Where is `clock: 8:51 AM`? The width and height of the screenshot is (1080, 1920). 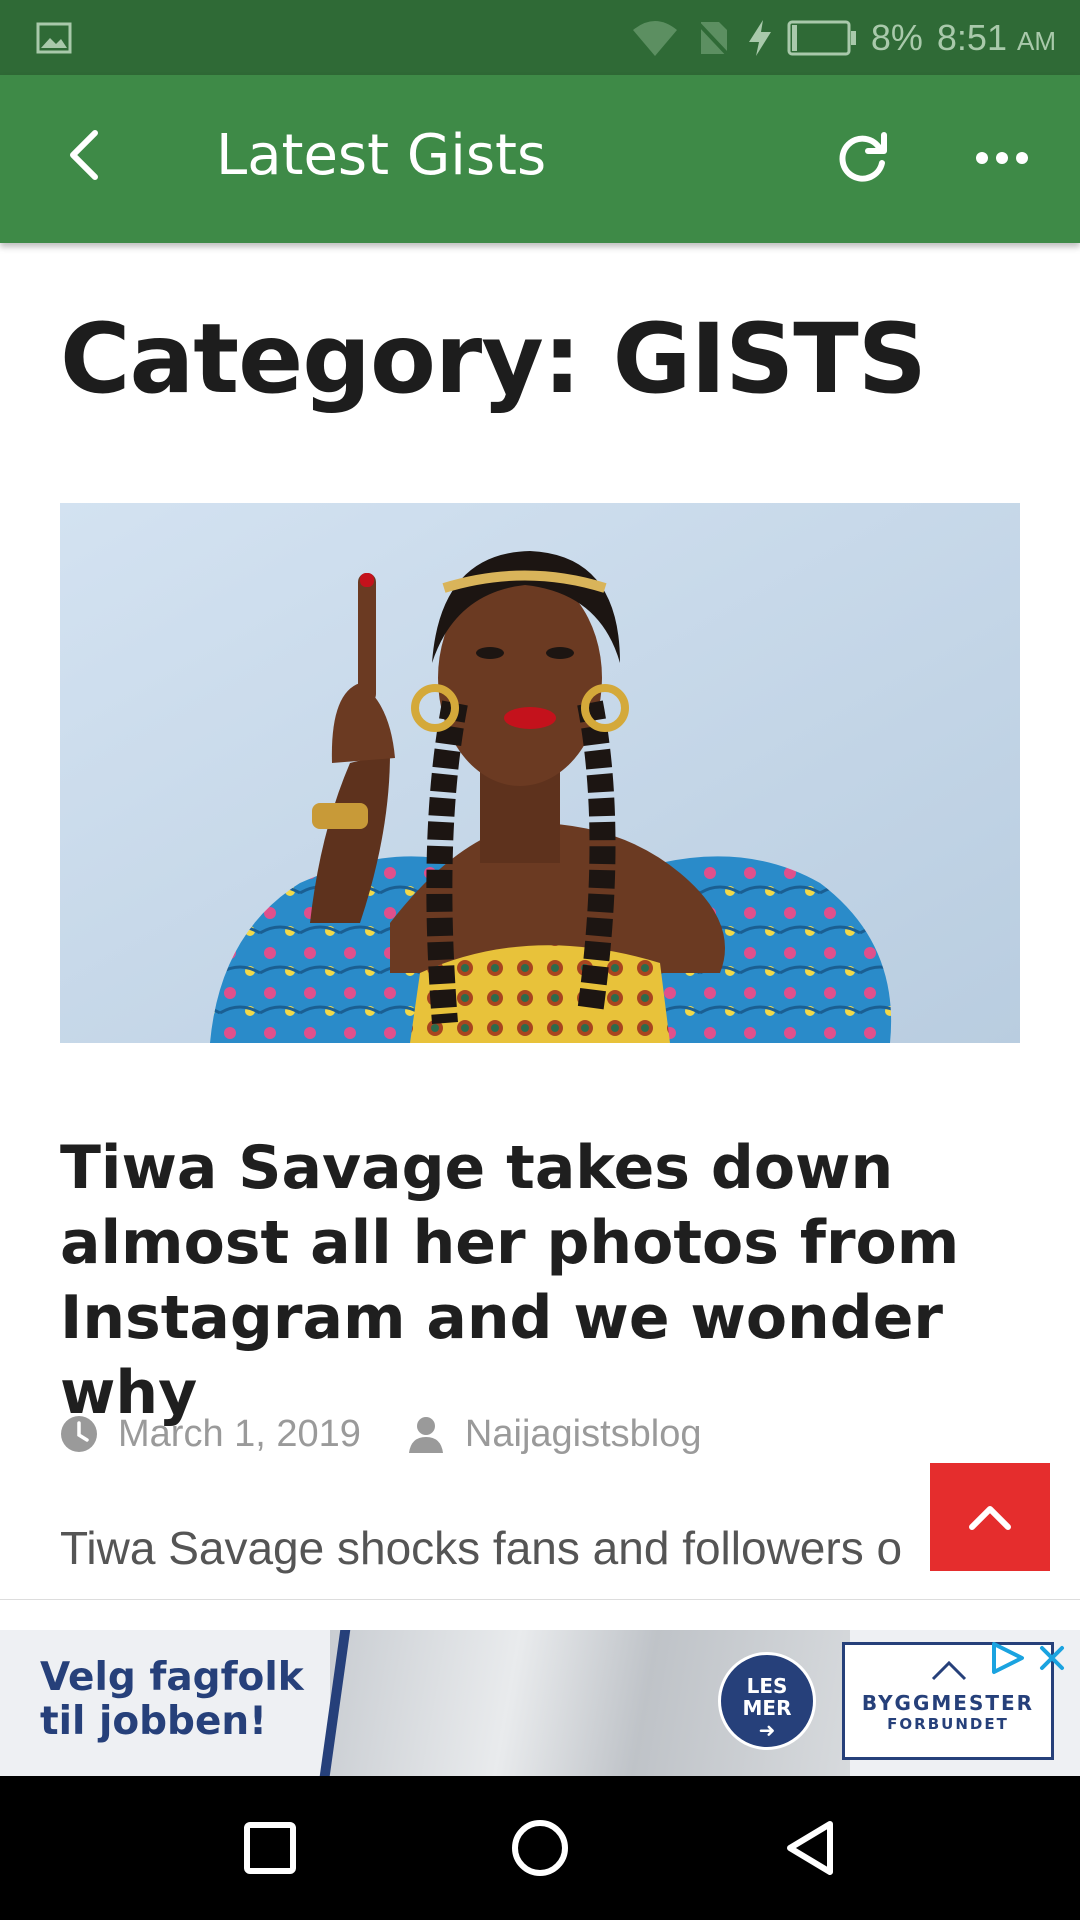
clock: 8:51 AM is located at coordinates (996, 38).